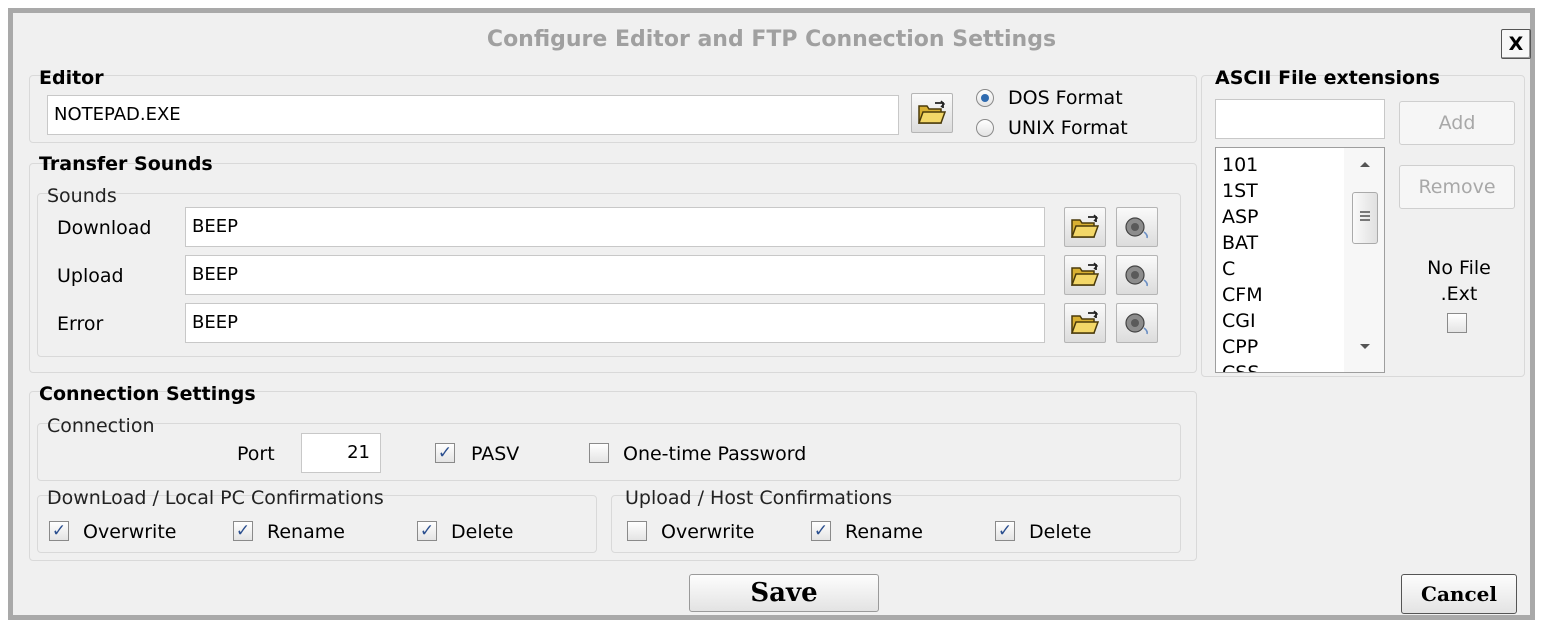 This screenshot has height=623, width=1543. What do you see at coordinates (1459, 594) in the screenshot?
I see `cancel-button: Cancel` at bounding box center [1459, 594].